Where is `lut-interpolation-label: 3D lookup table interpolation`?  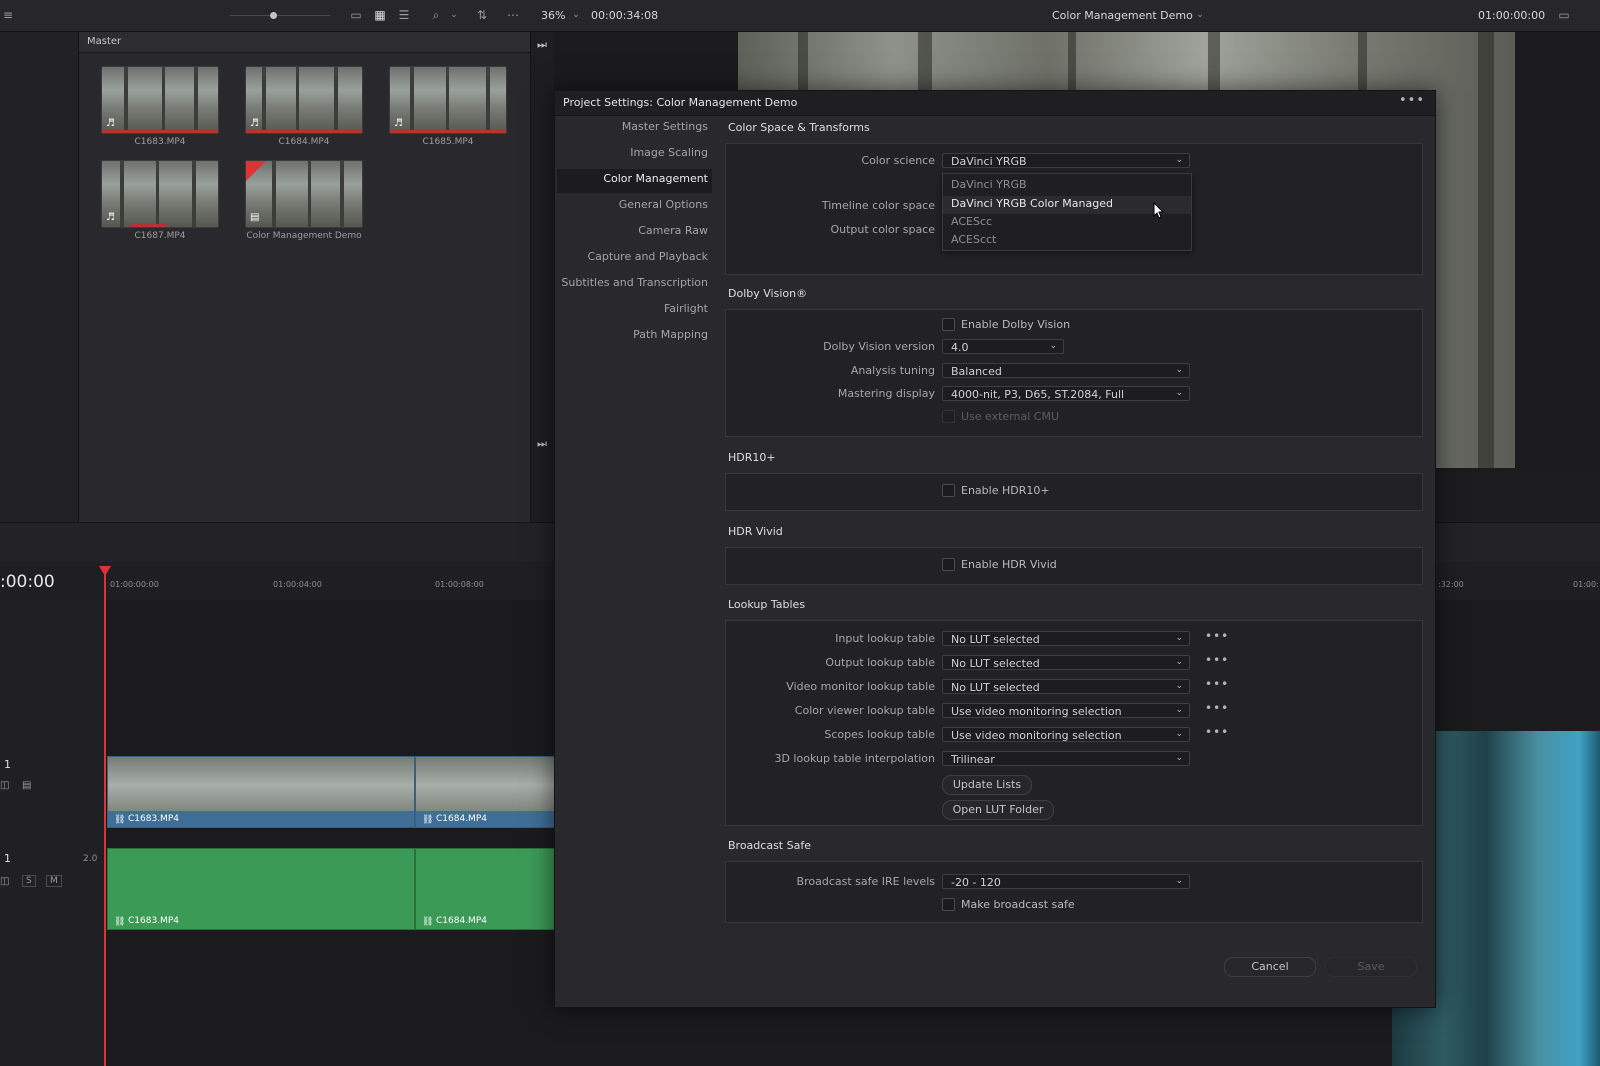
lut-interpolation-label: 3D lookup table interpolation is located at coordinates (854, 758).